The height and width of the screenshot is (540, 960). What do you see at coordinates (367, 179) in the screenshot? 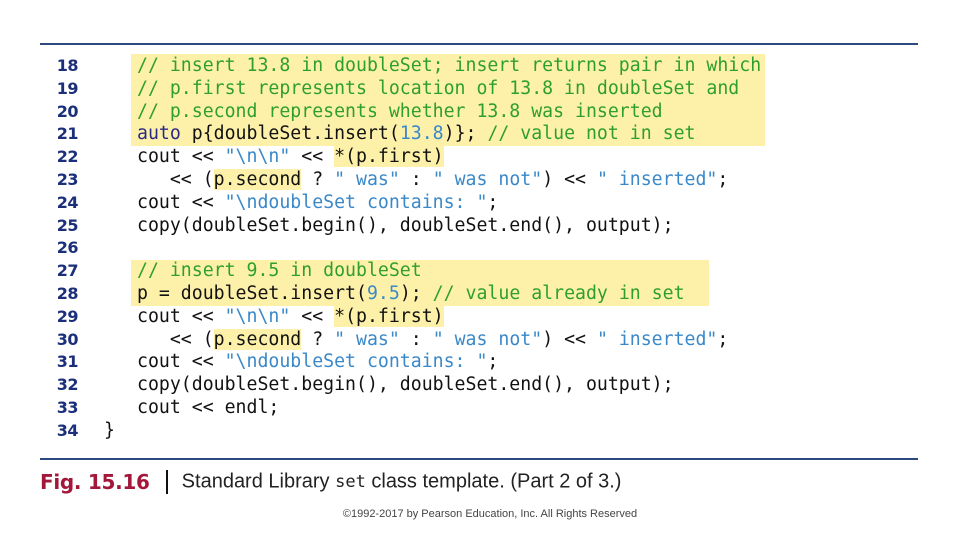
I see `code-string: " was"` at bounding box center [367, 179].